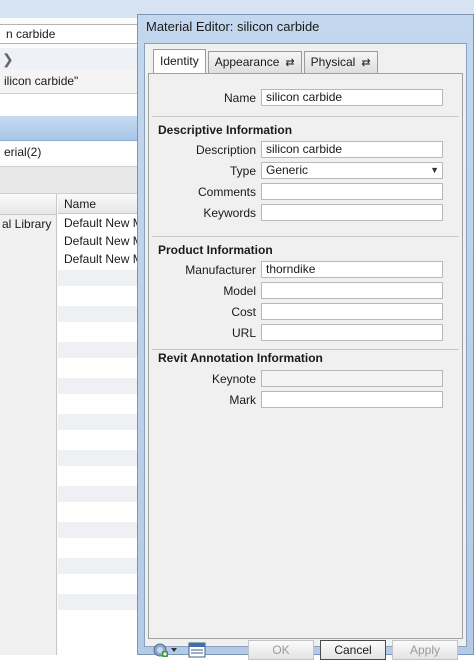 The width and height of the screenshot is (474, 662). What do you see at coordinates (281, 650) in the screenshot?
I see `ok-button: OK` at bounding box center [281, 650].